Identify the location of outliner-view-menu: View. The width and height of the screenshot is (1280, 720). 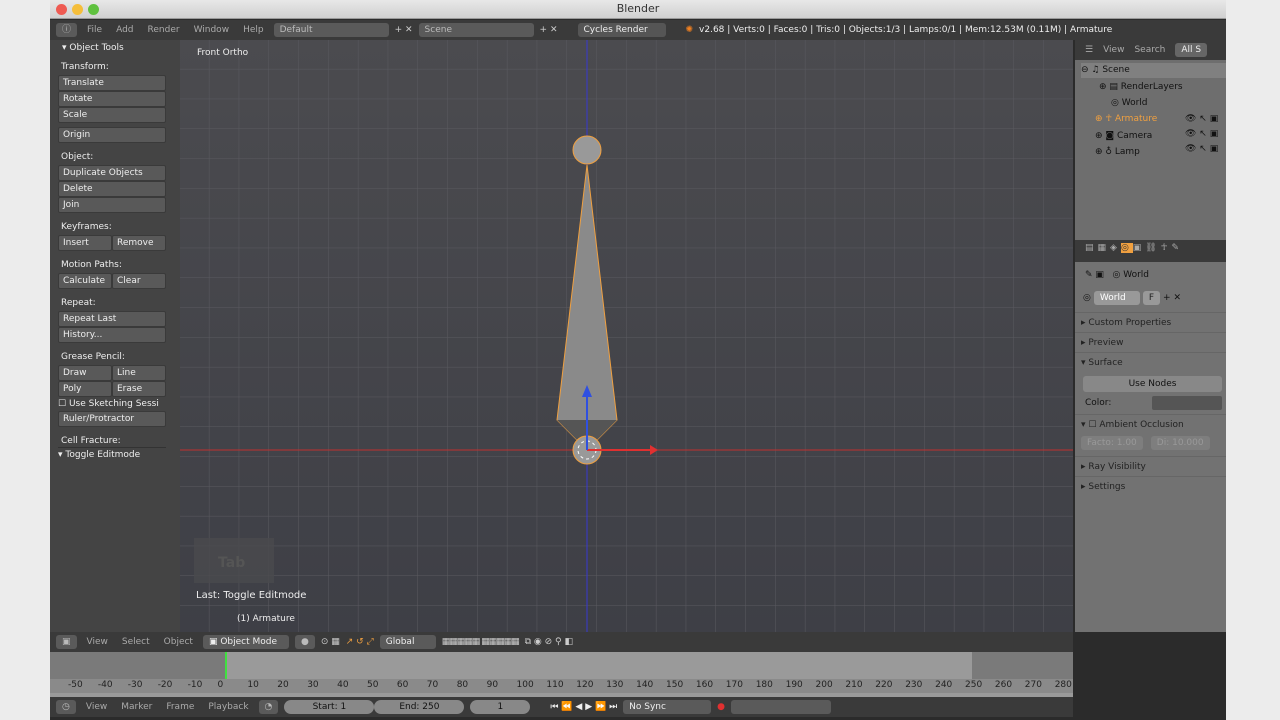
(1113, 50).